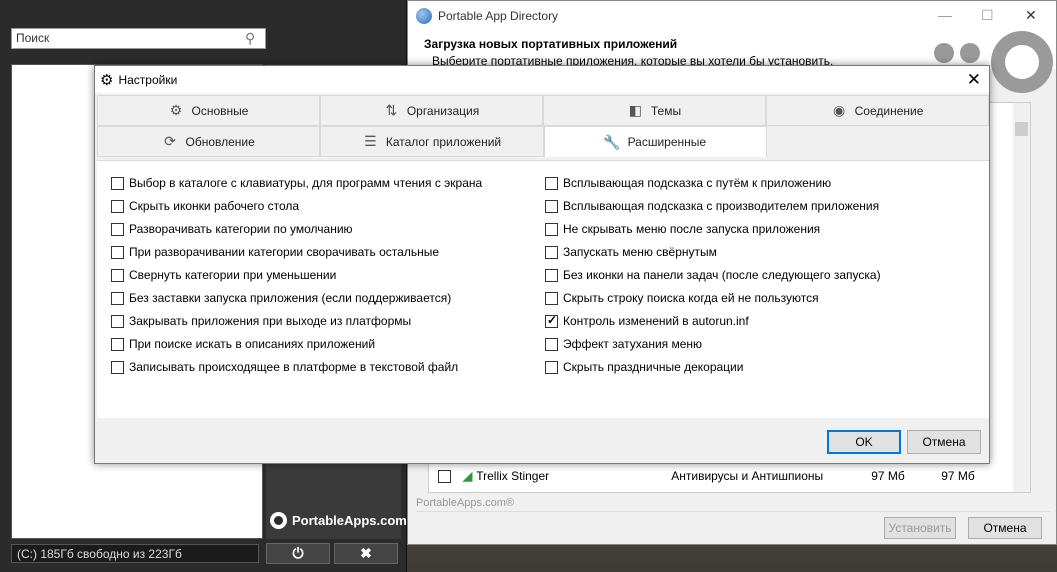 The width and height of the screenshot is (1057, 572). What do you see at coordinates (513, 476) in the screenshot?
I see `app-name: Trellix Stinger` at bounding box center [513, 476].